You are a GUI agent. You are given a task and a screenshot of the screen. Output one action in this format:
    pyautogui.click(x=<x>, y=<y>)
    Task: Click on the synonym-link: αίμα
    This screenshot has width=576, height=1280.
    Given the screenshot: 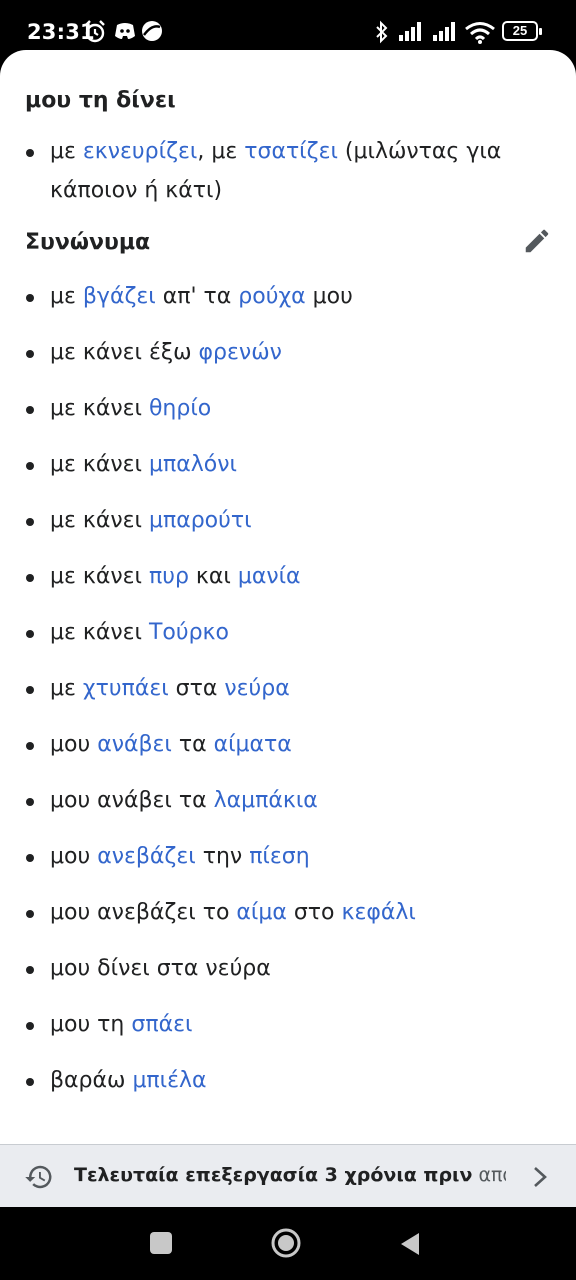 What is the action you would take?
    pyautogui.click(x=261, y=912)
    